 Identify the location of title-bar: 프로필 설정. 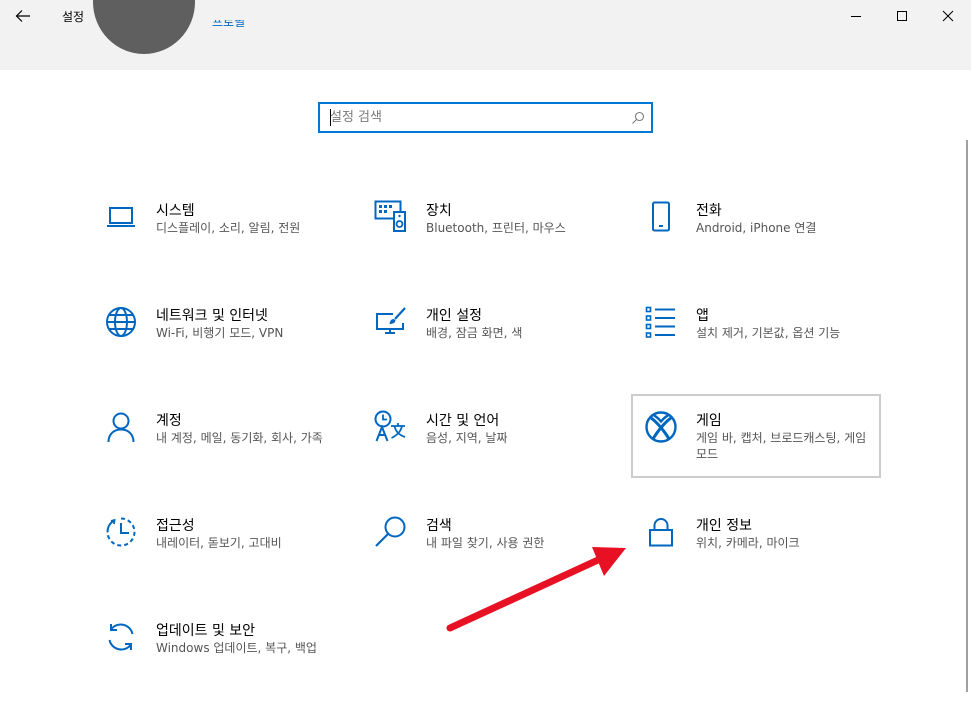
(485, 35).